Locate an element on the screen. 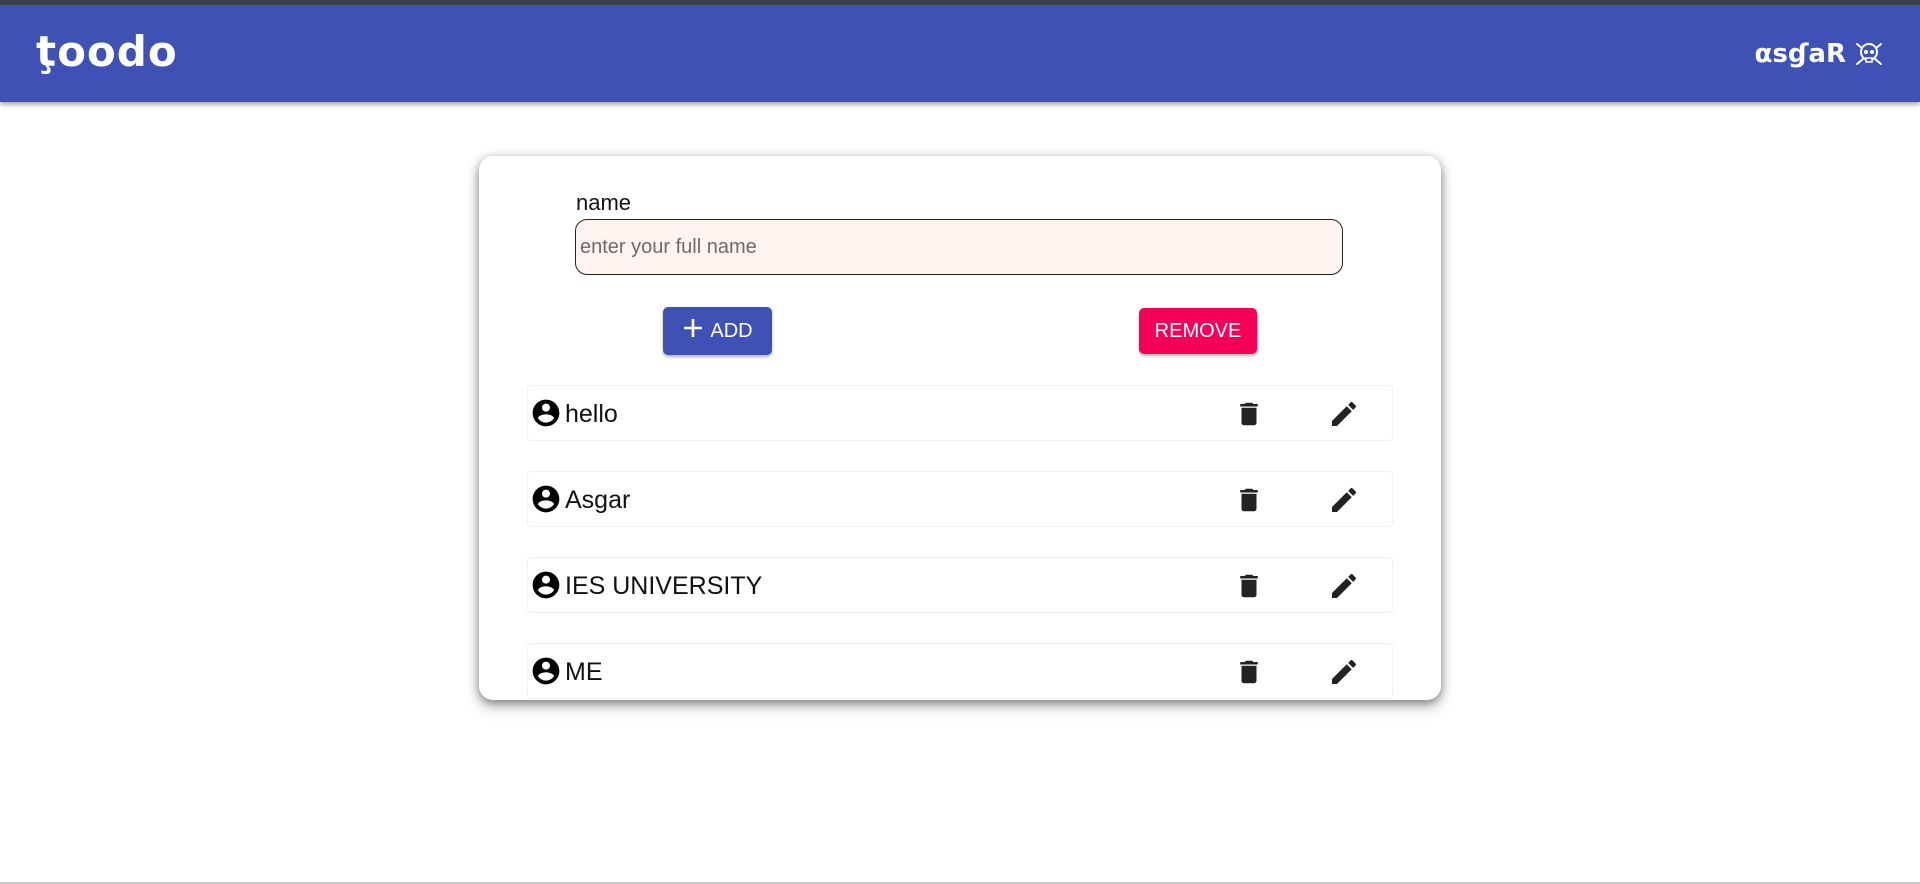  list-item: IES UNIVERSITY is located at coordinates (960, 585).